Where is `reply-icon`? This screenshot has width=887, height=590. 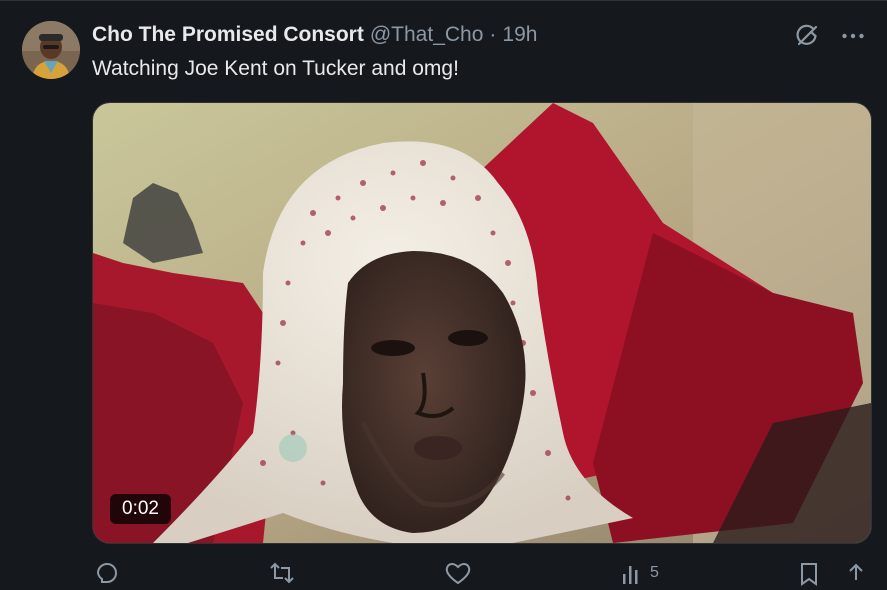 reply-icon is located at coordinates (107, 573).